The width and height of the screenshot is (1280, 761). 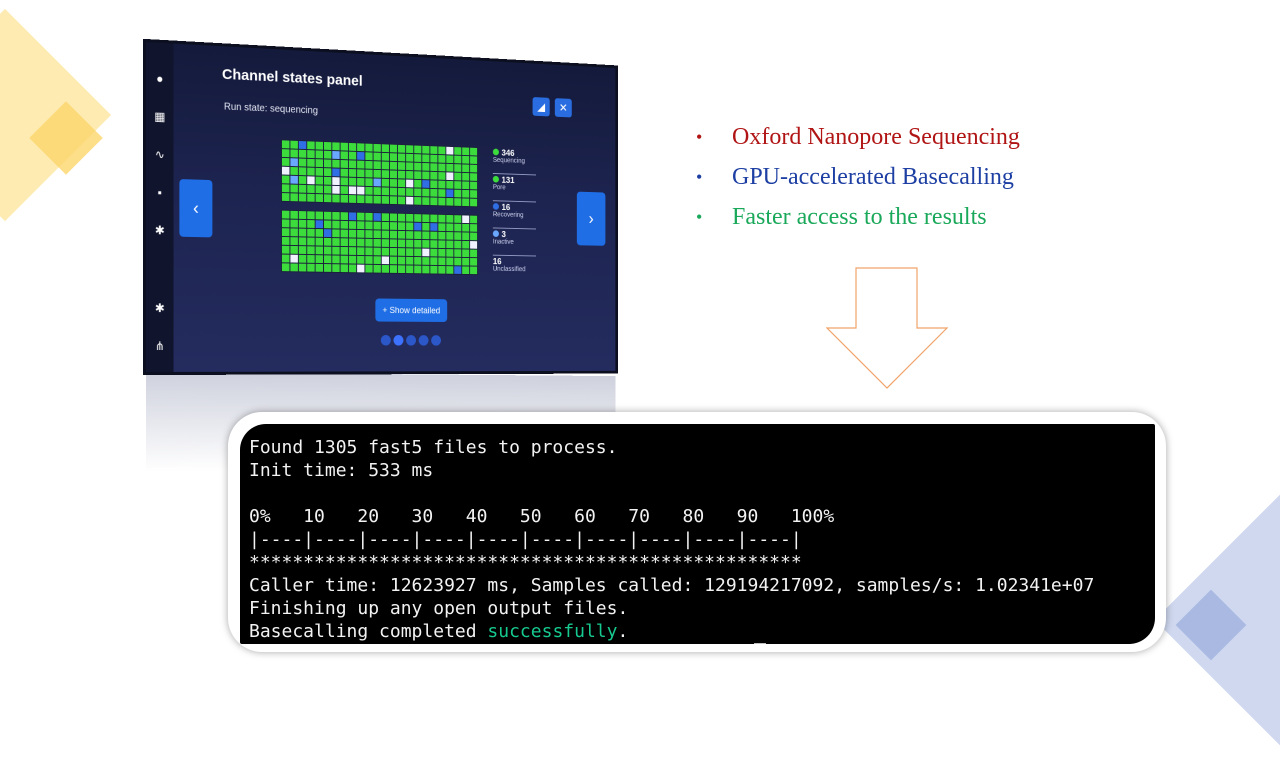 What do you see at coordinates (160, 154) in the screenshot?
I see `activity-icon: ∿` at bounding box center [160, 154].